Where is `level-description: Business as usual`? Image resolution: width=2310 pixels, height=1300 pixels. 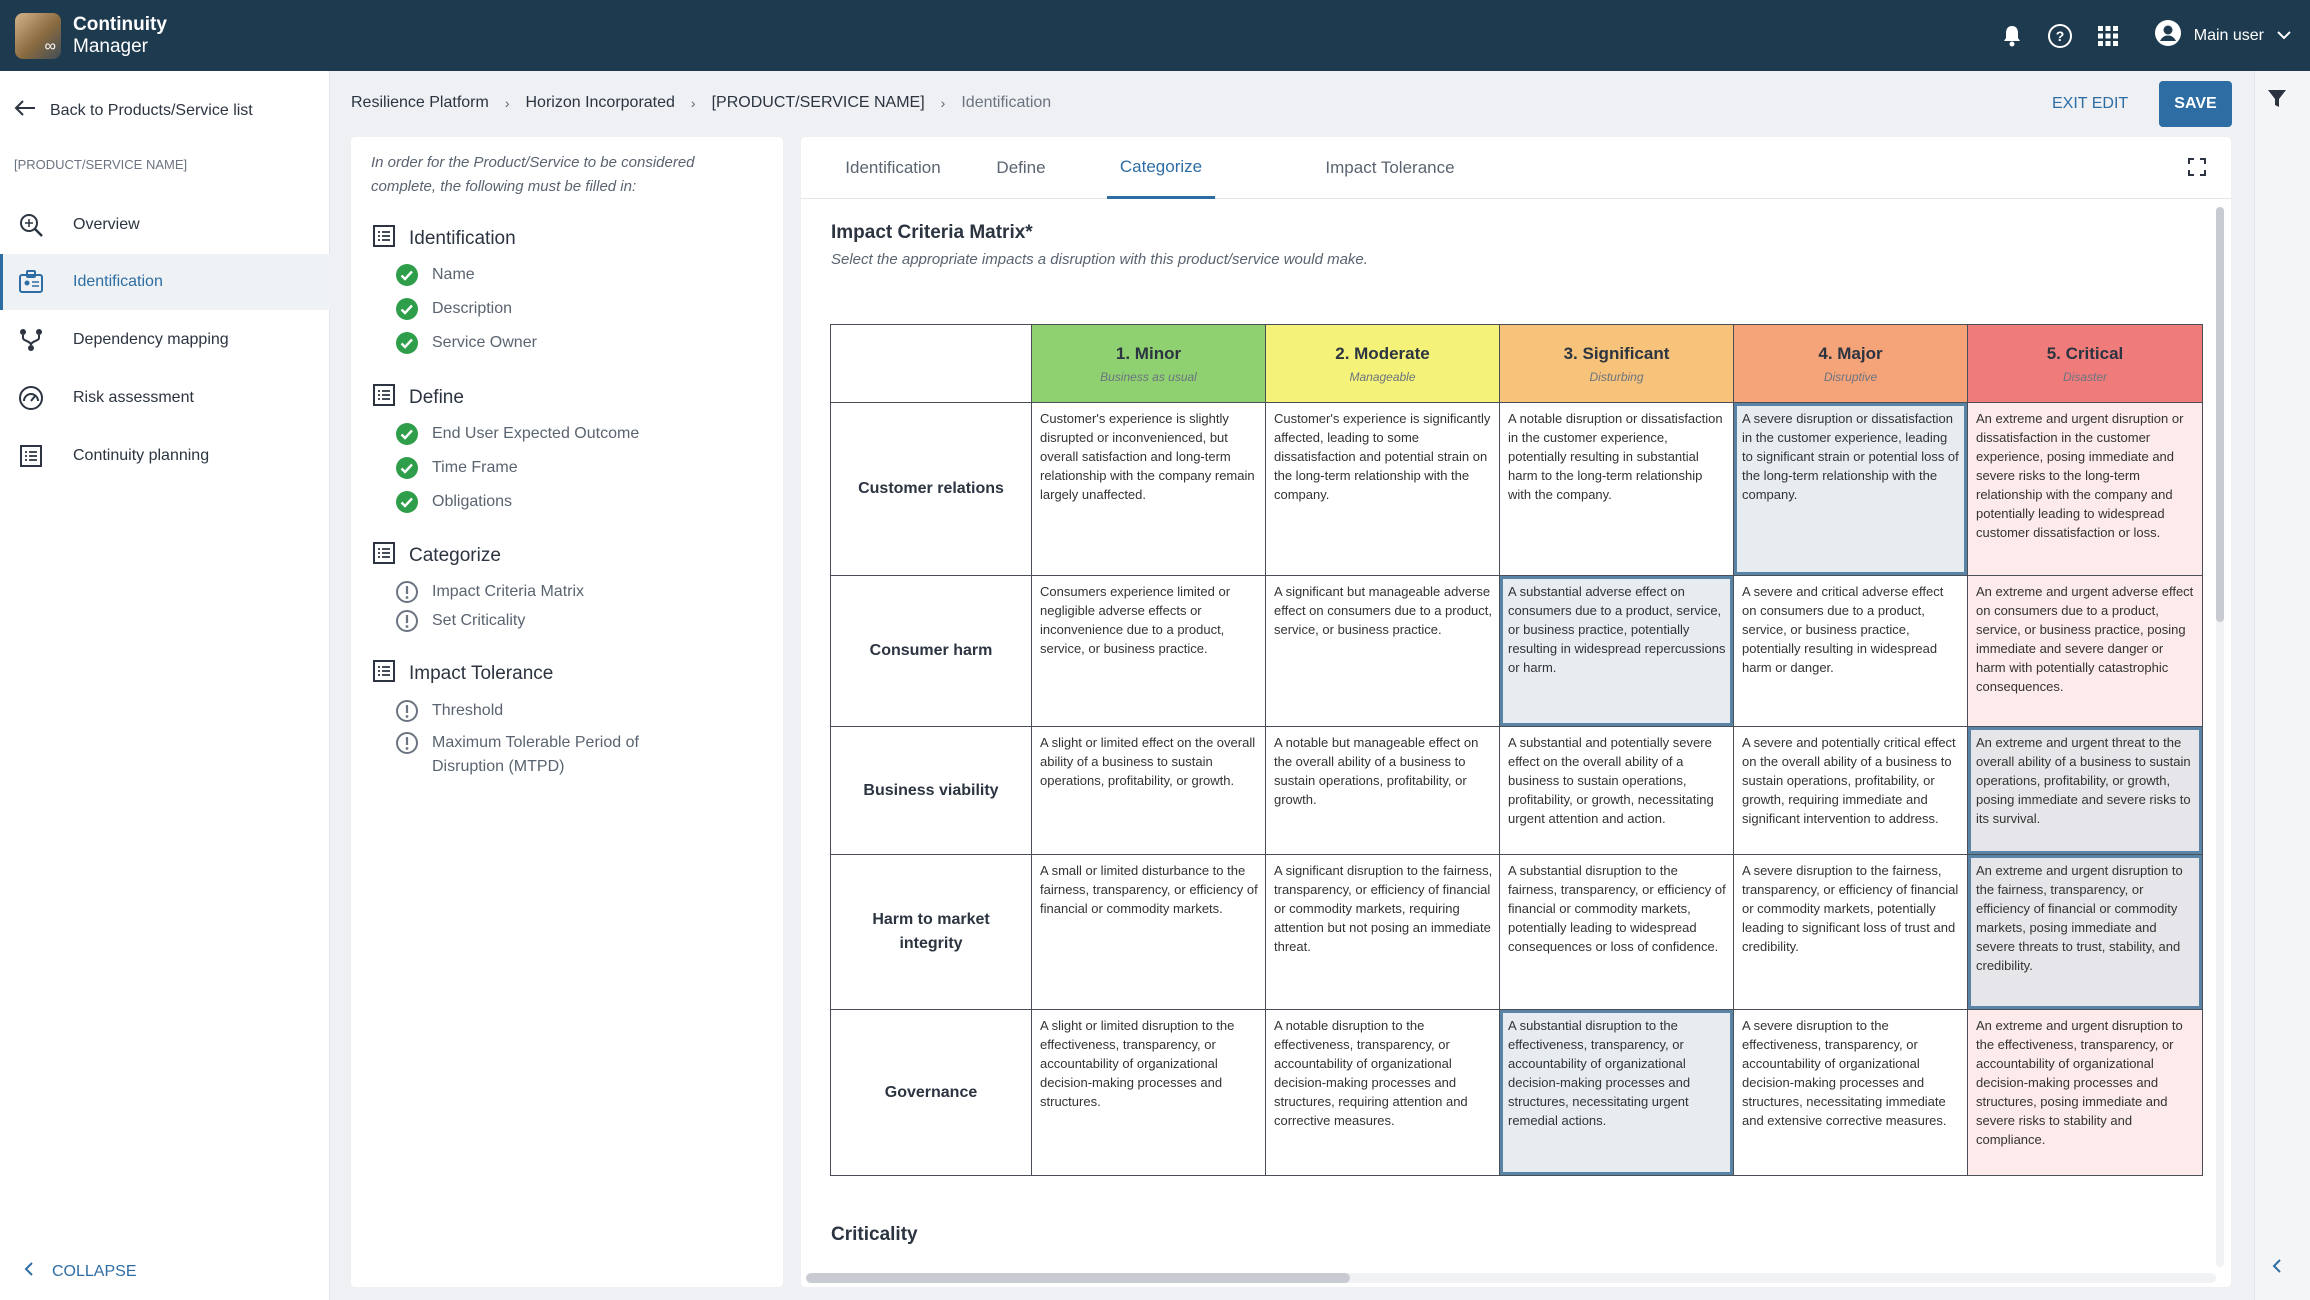 level-description: Business as usual is located at coordinates (1148, 376).